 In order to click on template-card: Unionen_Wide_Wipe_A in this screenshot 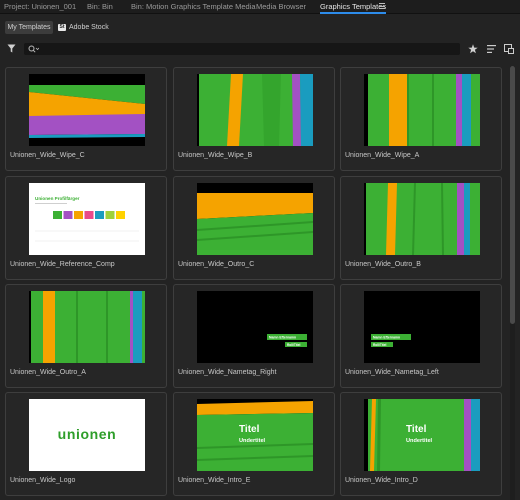, I will do `click(421, 119)`.